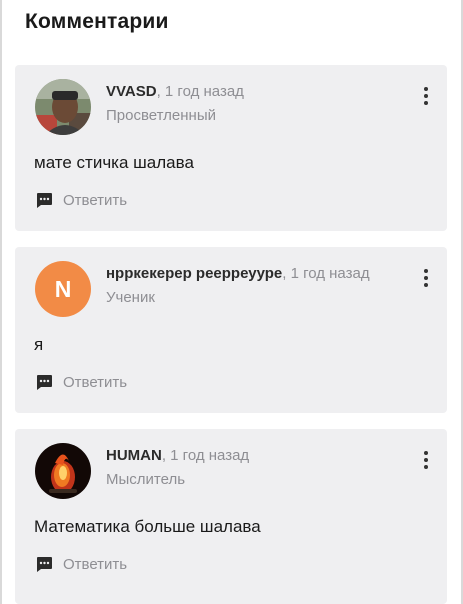 The image size is (463, 604). What do you see at coordinates (1, 302) in the screenshot?
I see `frame-border-left` at bounding box center [1, 302].